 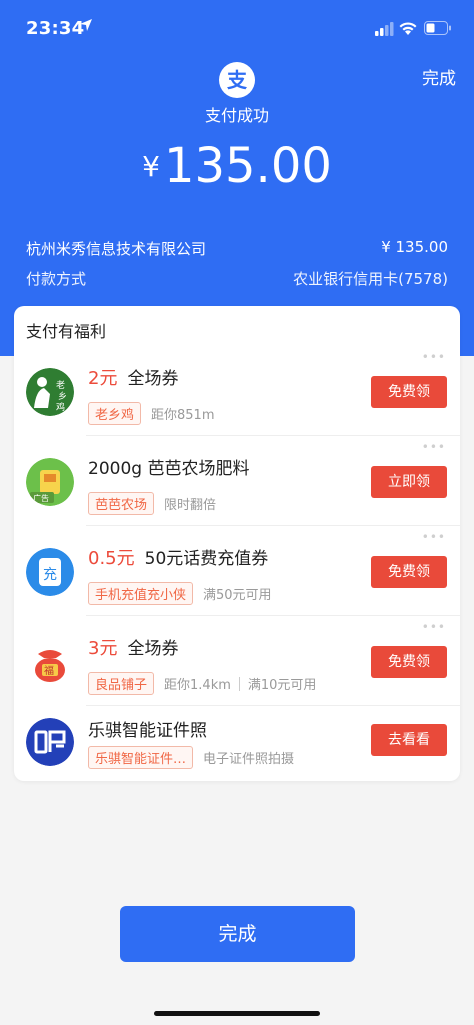 I want to click on coupon-desc: 限时翻倍, so click(x=190, y=505).